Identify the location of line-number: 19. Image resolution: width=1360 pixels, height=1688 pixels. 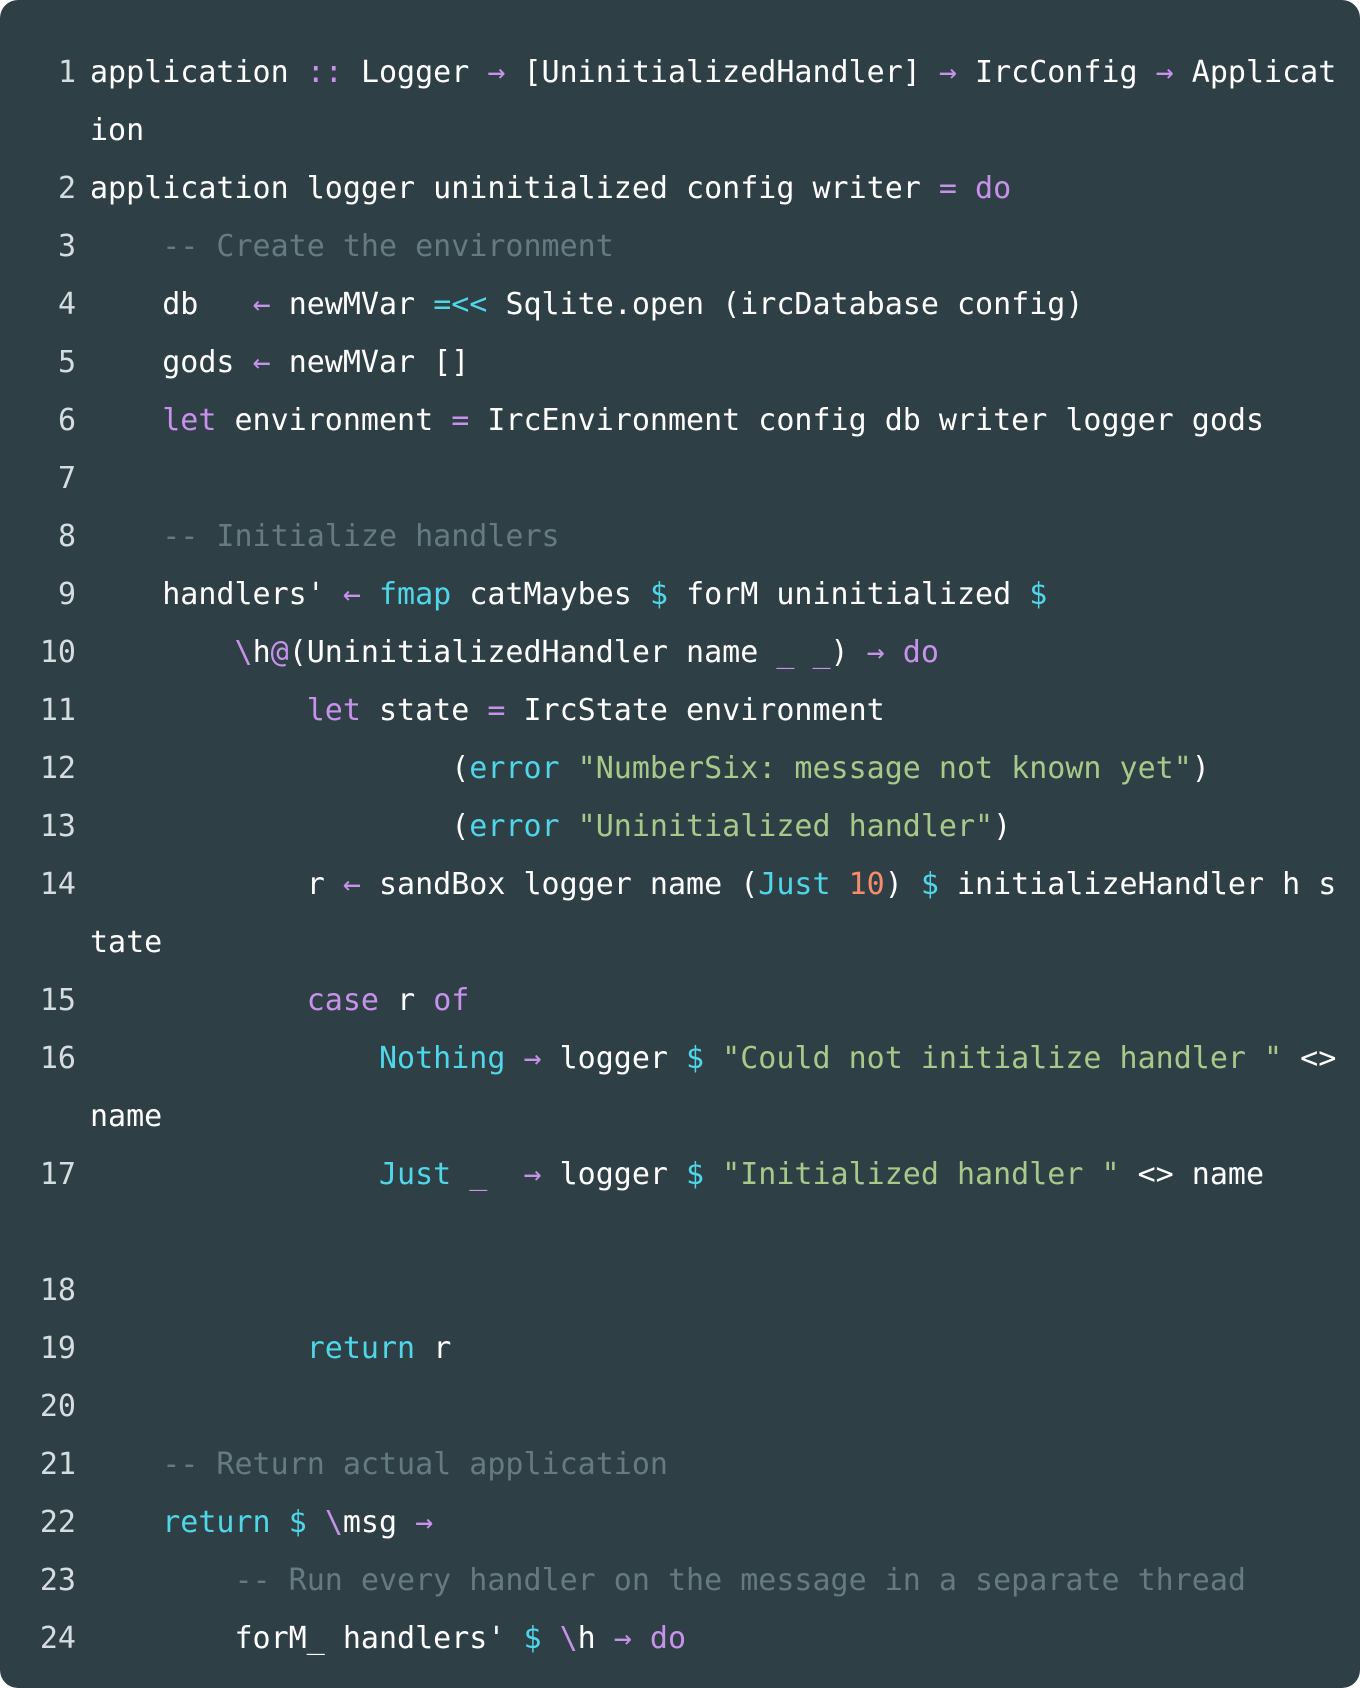
(57, 1348).